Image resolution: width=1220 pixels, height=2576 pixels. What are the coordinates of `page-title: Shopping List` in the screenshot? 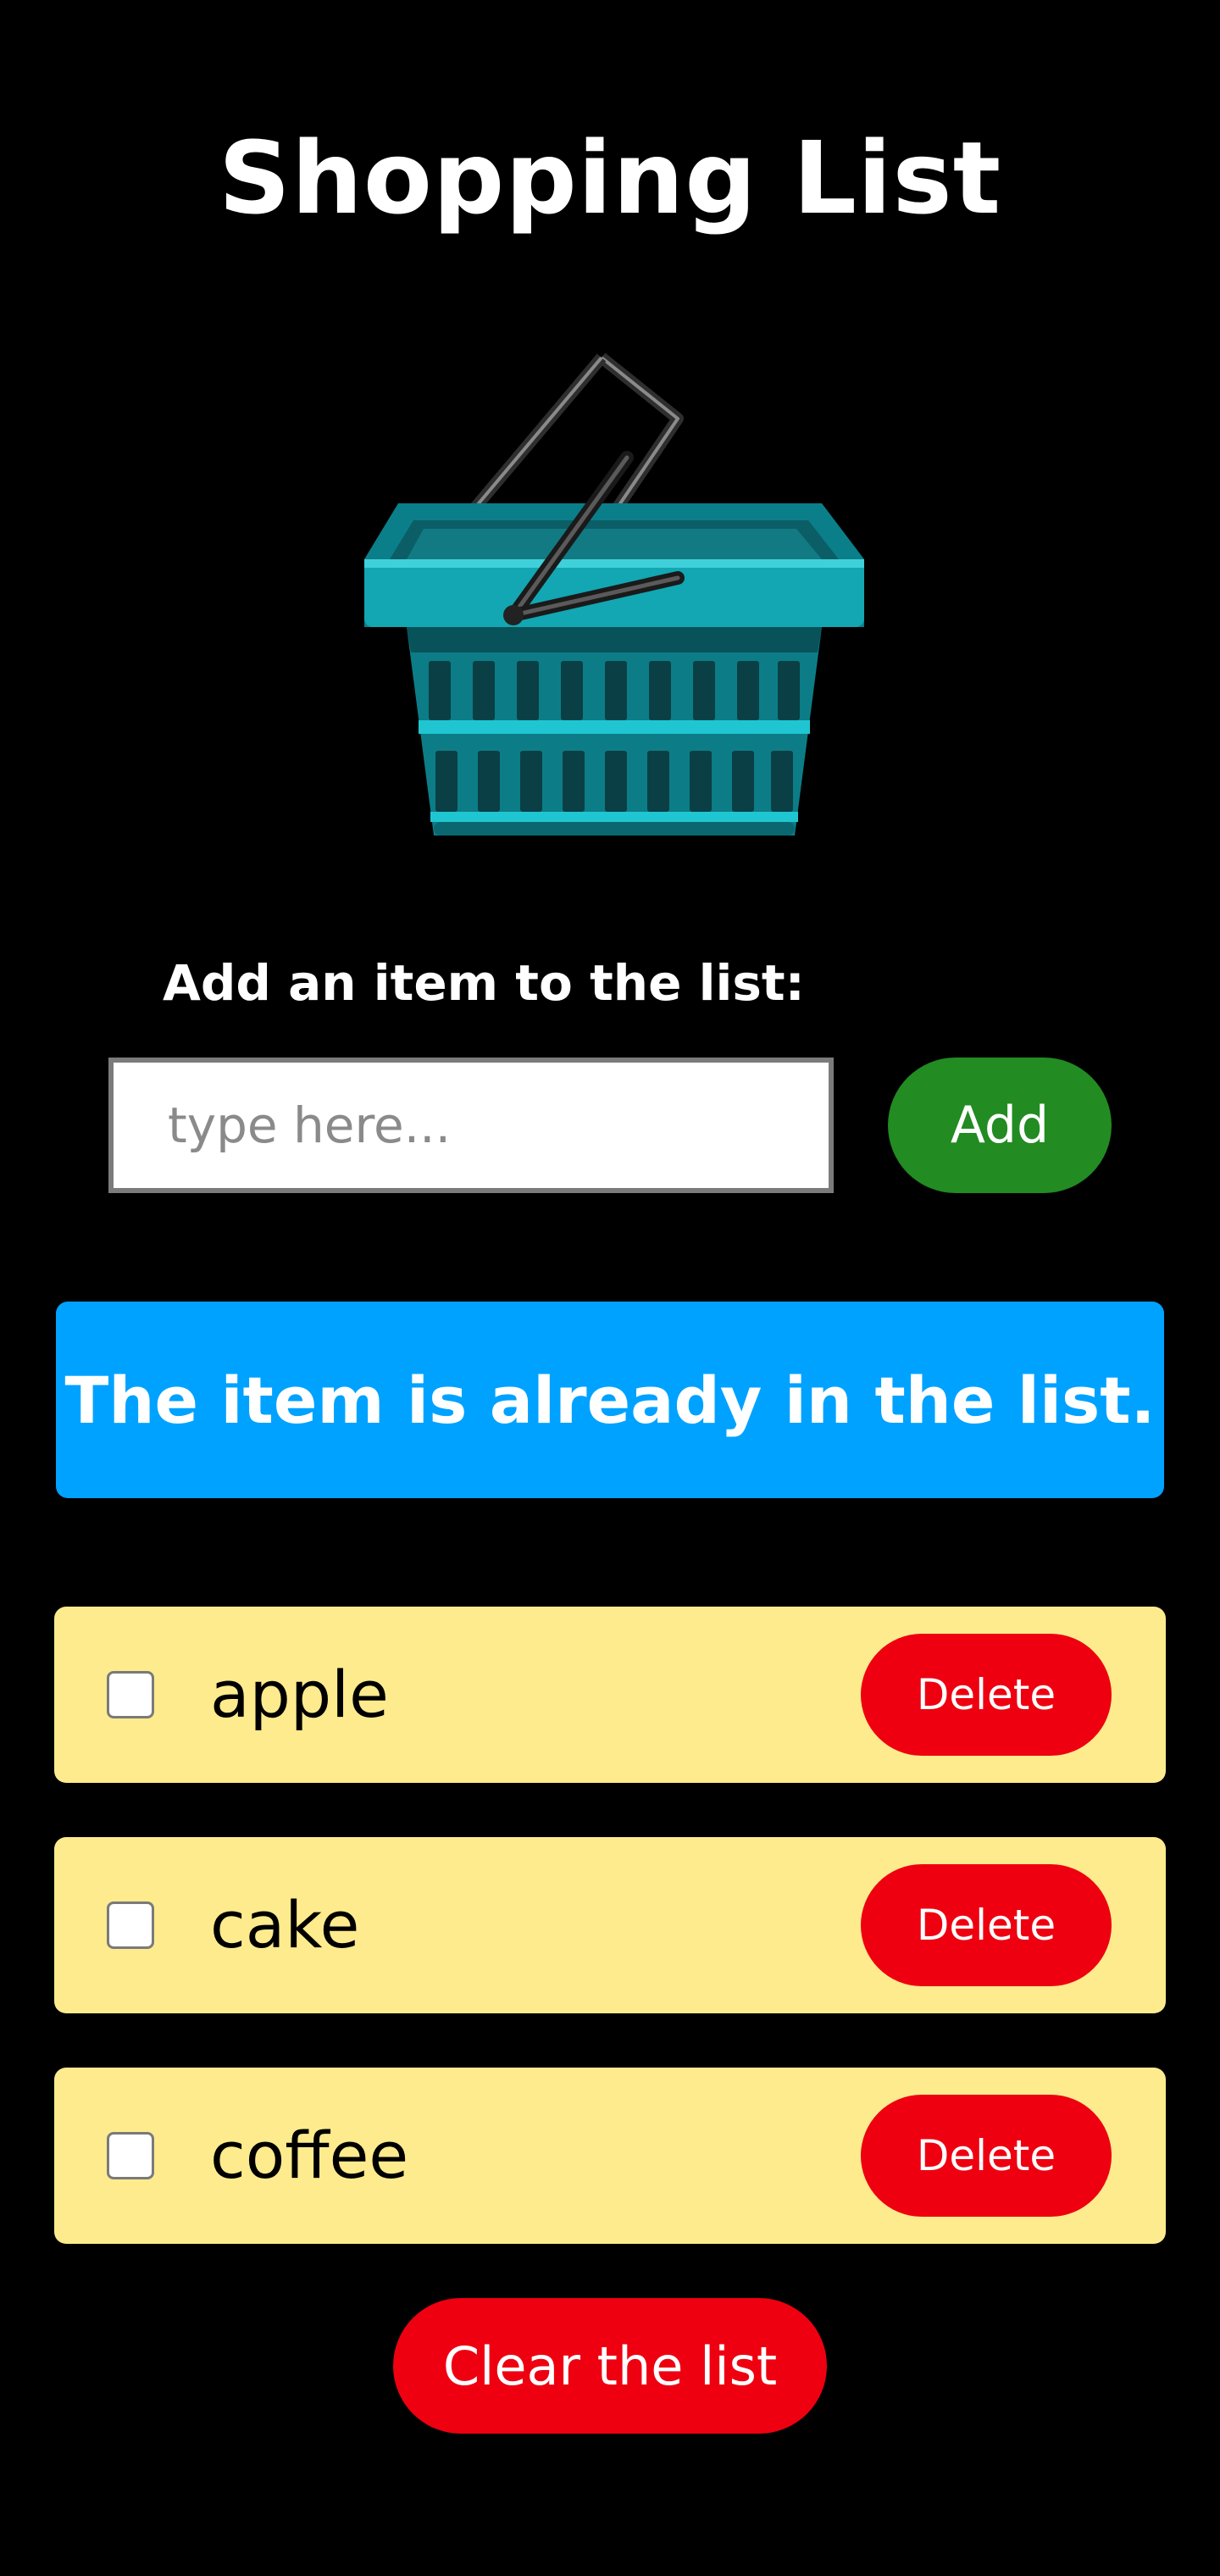 It's located at (610, 177).